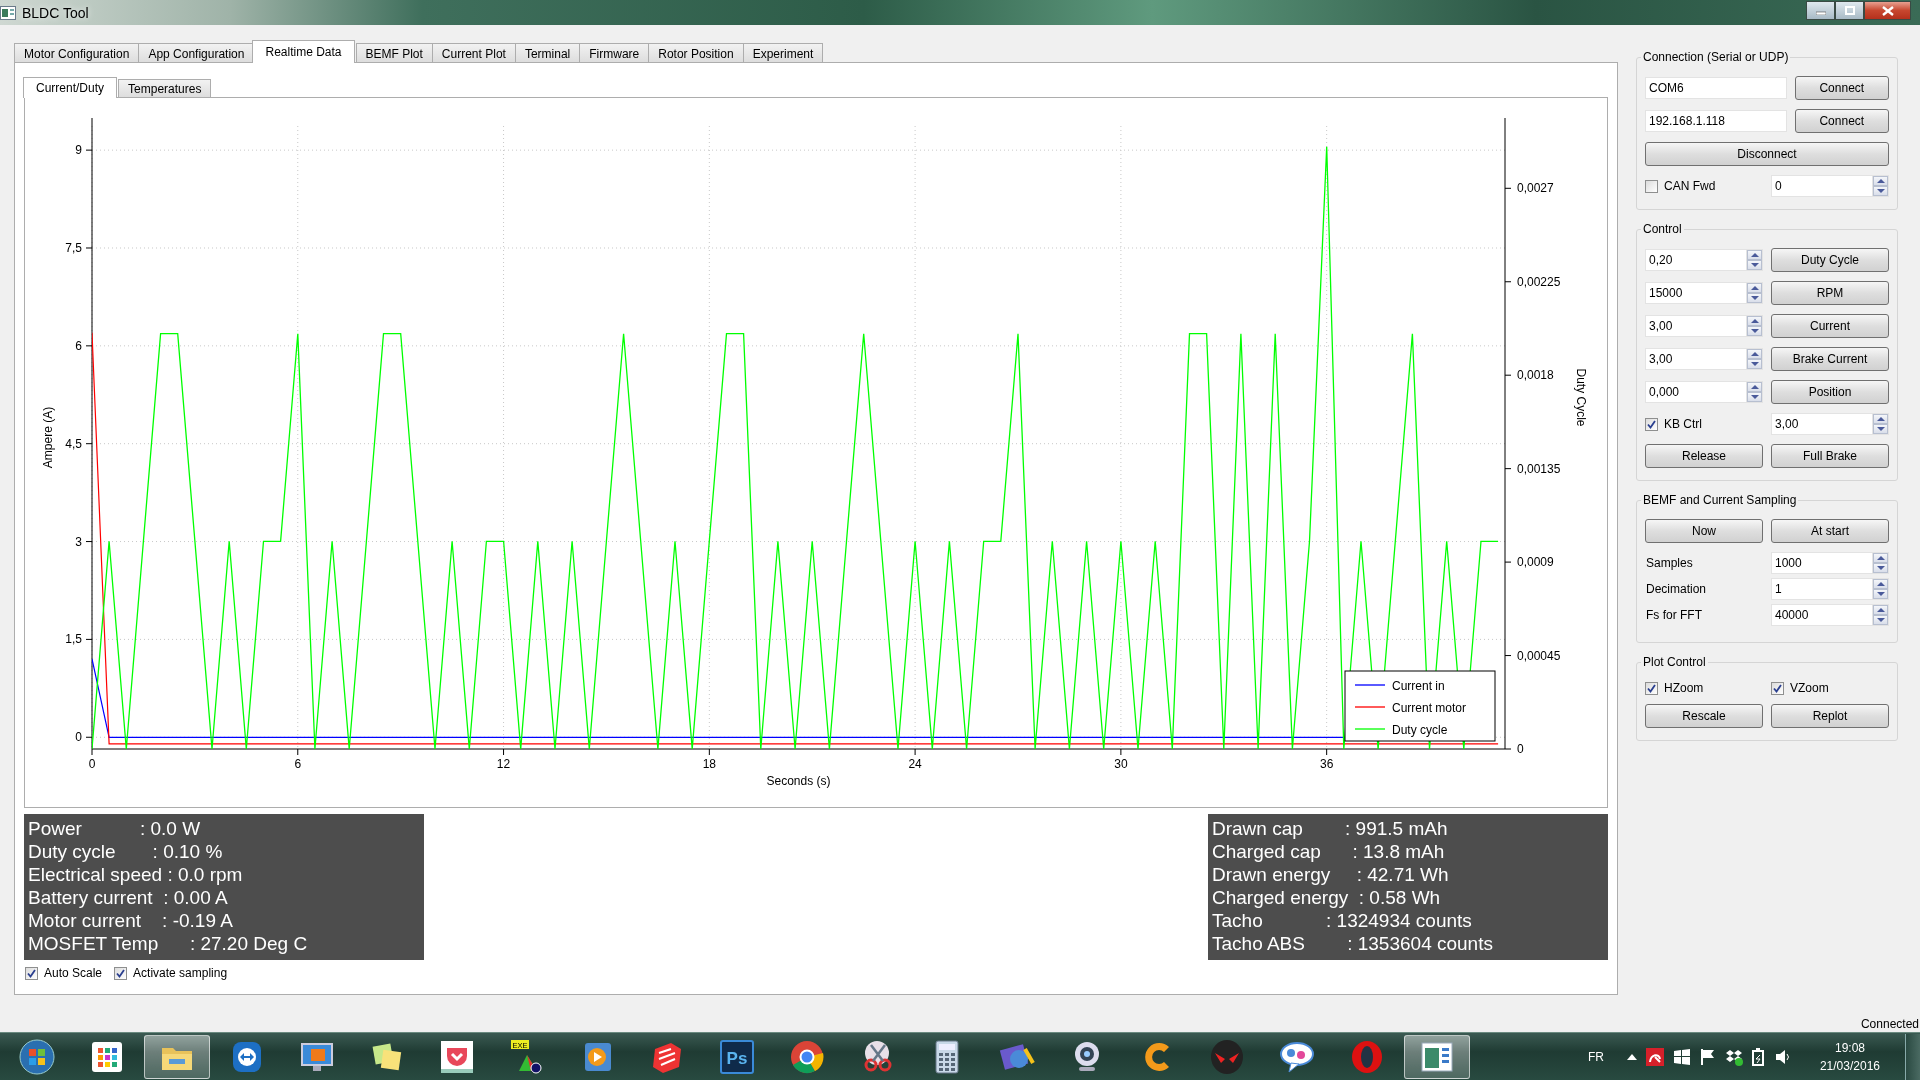  What do you see at coordinates (1669, 563) in the screenshot?
I see `field-label: Samples` at bounding box center [1669, 563].